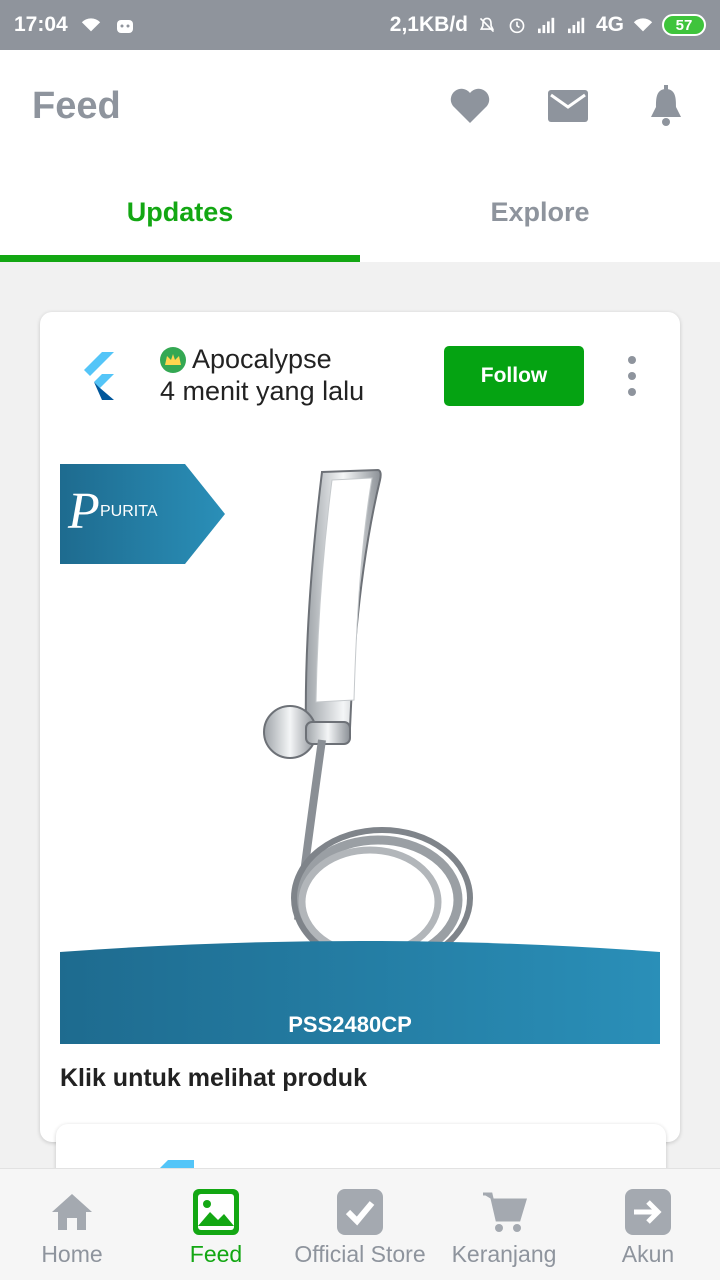 Image resolution: width=720 pixels, height=1280 pixels. Describe the element at coordinates (504, 1254) in the screenshot. I see `nav-cart-label: Keranjang` at that location.